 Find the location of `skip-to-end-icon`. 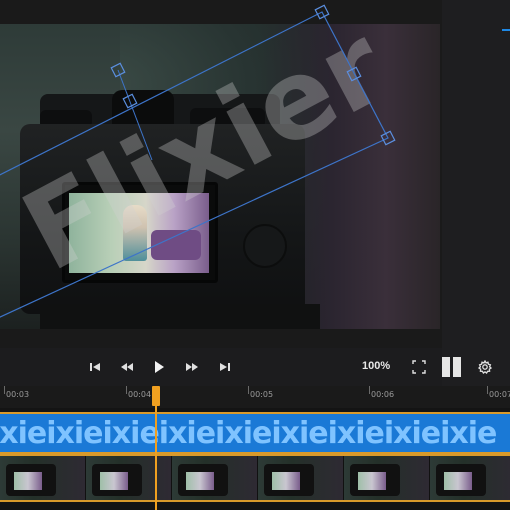

skip-to-end-icon is located at coordinates (225, 367).